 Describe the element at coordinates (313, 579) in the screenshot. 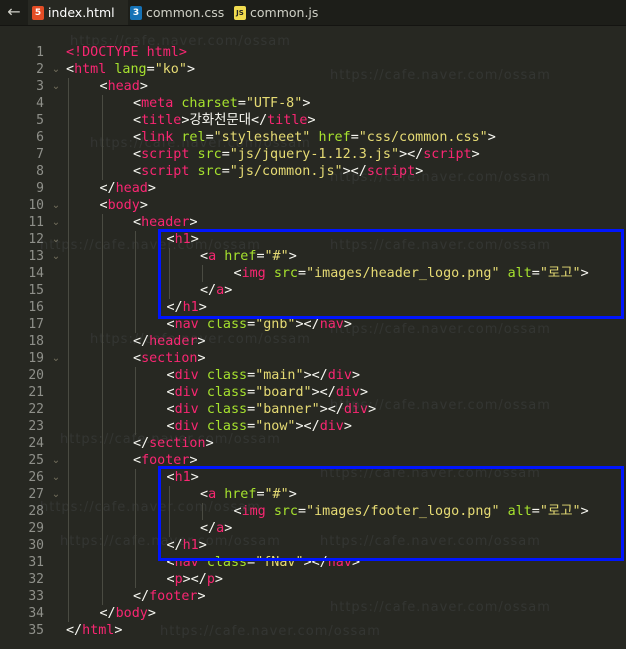

I see `code-line: 32 <p></p>` at that location.